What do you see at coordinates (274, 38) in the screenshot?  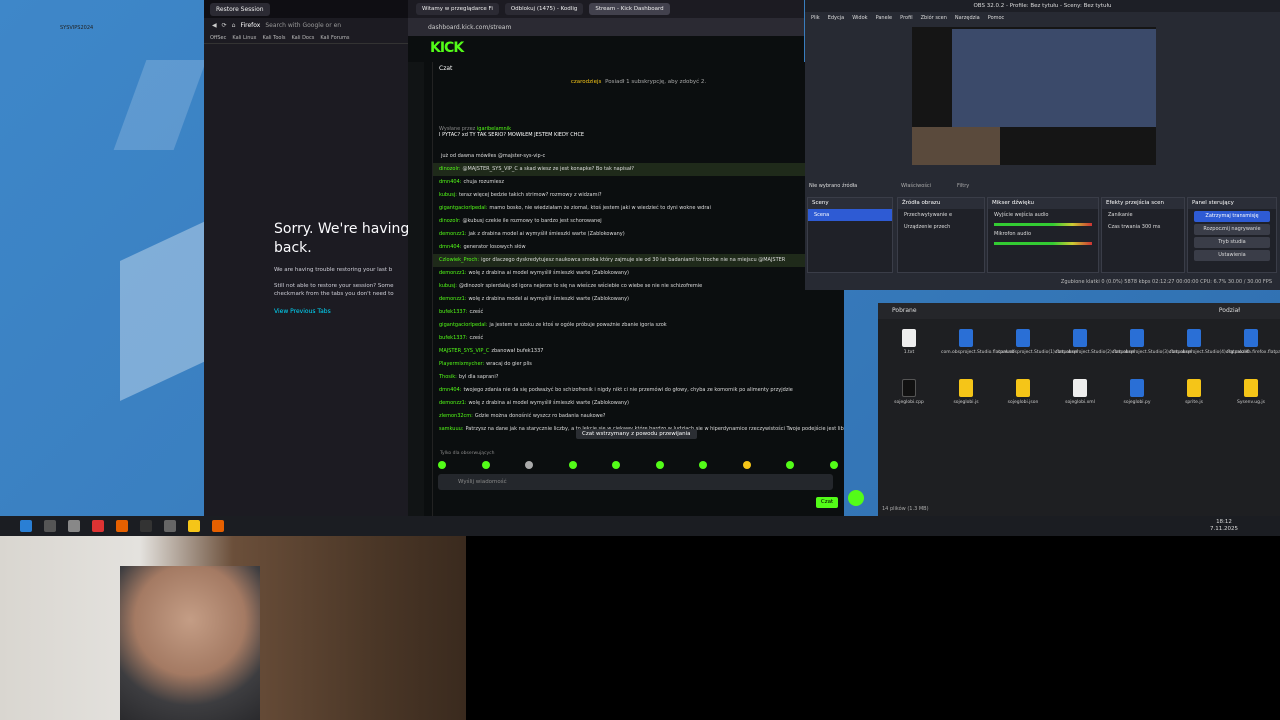 I see `bookmark-item: Kali Tools` at bounding box center [274, 38].